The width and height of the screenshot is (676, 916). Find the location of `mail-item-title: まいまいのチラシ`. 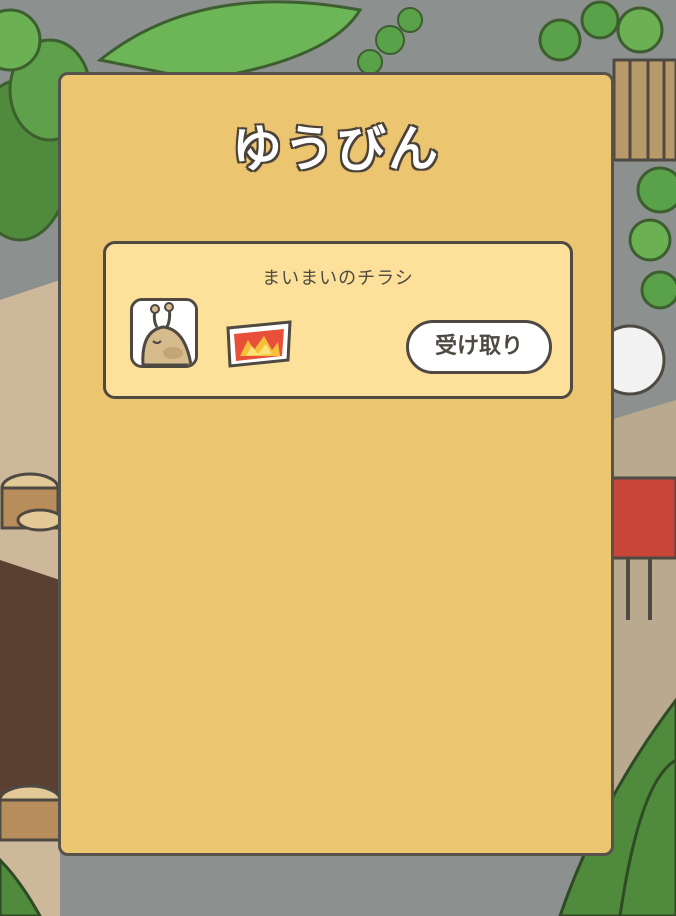

mail-item-title: まいまいのチラシ is located at coordinates (338, 278).